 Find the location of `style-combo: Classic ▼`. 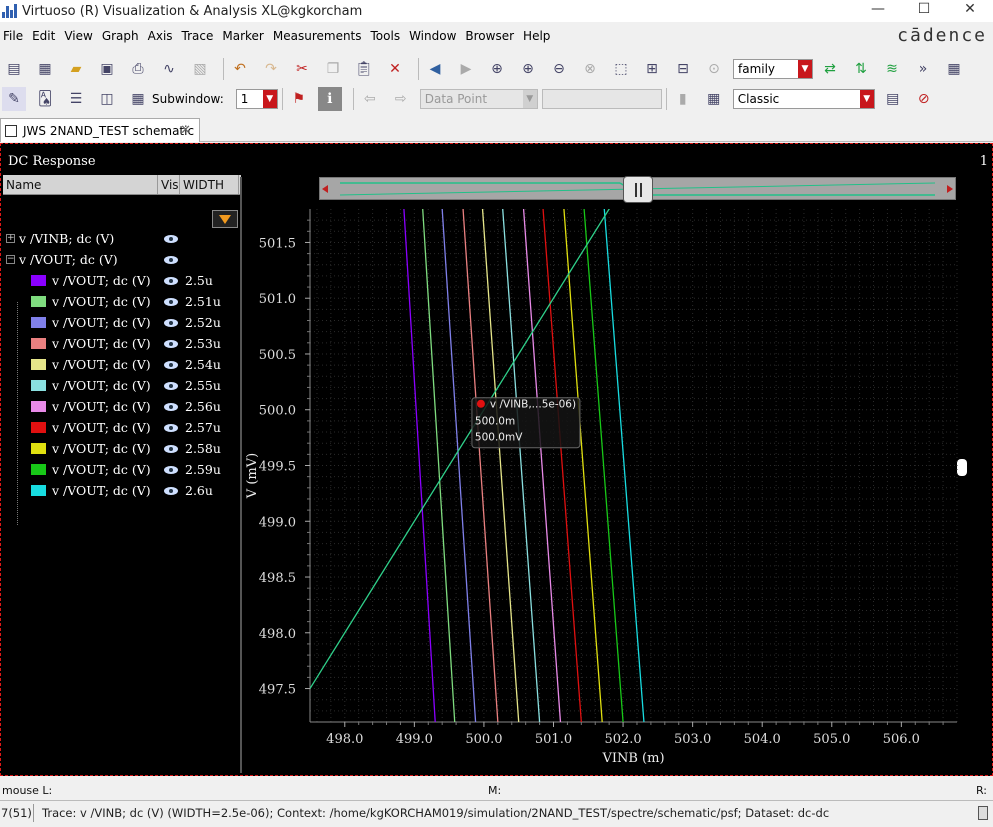

style-combo: Classic ▼ is located at coordinates (803, 99).